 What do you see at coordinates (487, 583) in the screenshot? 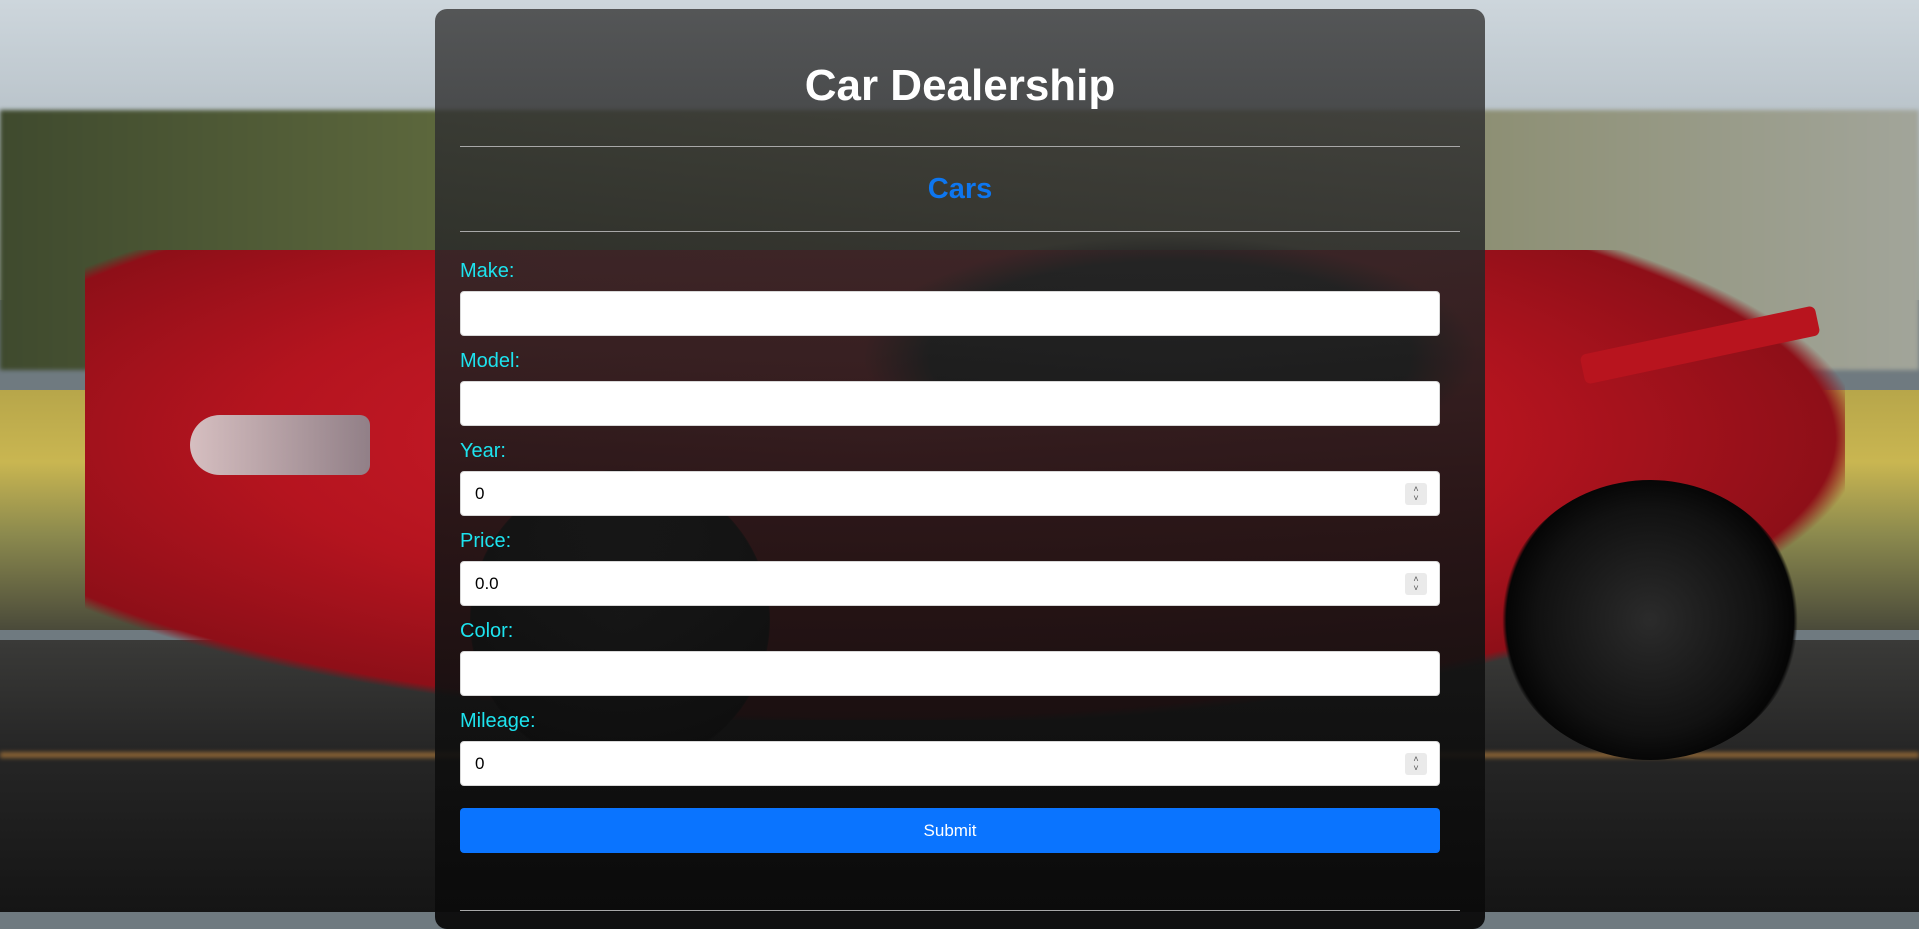
I see `price-value: 0.0` at bounding box center [487, 583].